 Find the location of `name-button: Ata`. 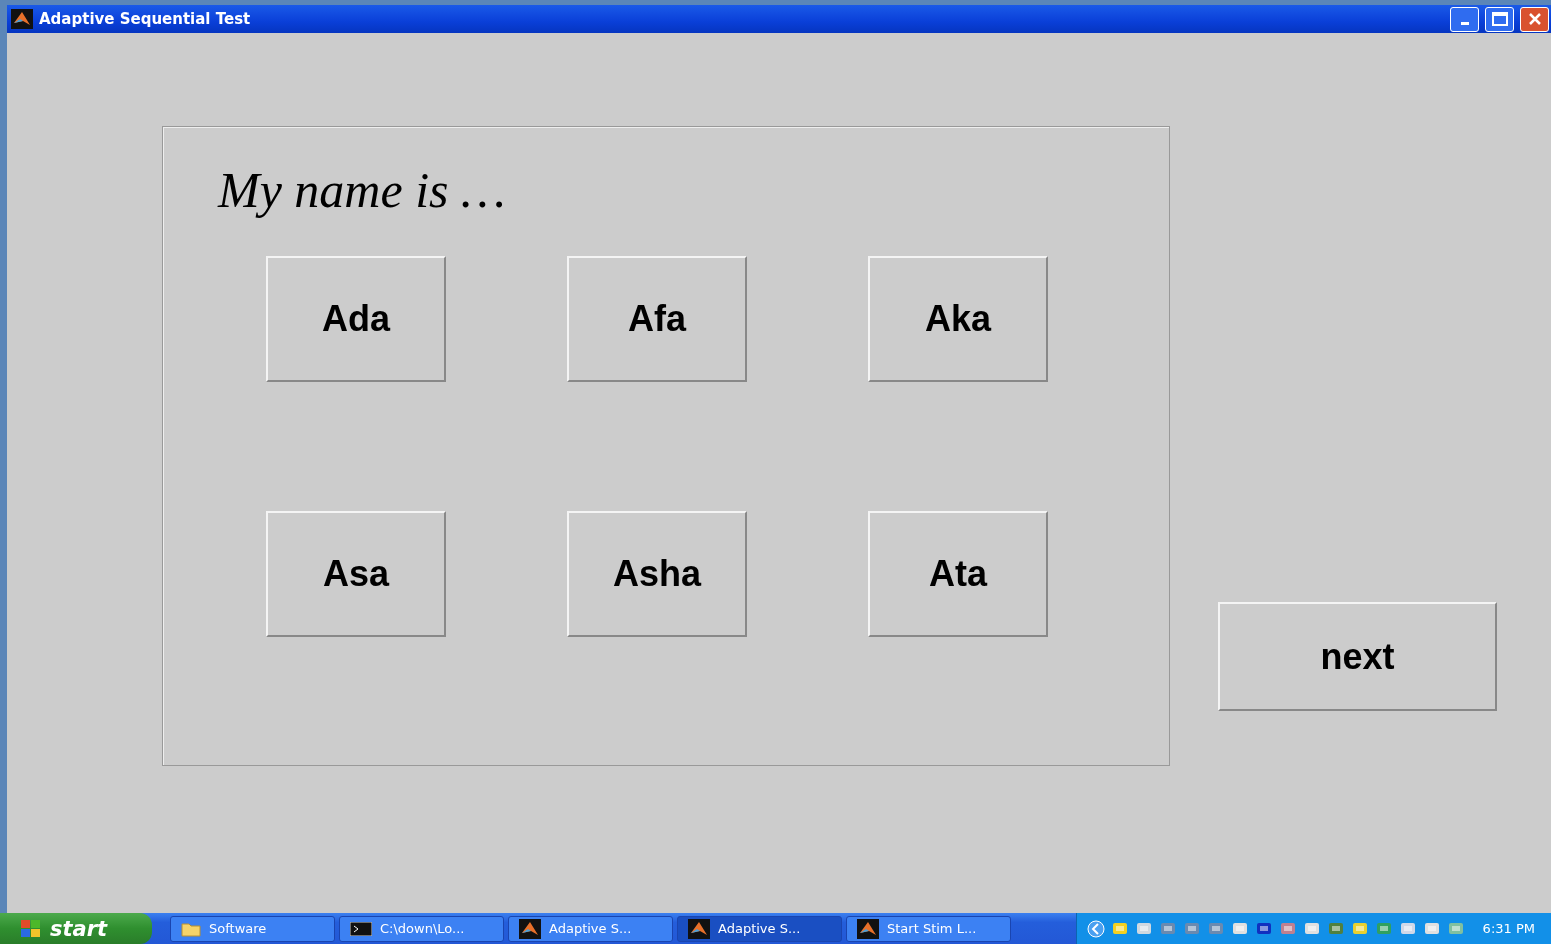

name-button: Ata is located at coordinates (958, 574).